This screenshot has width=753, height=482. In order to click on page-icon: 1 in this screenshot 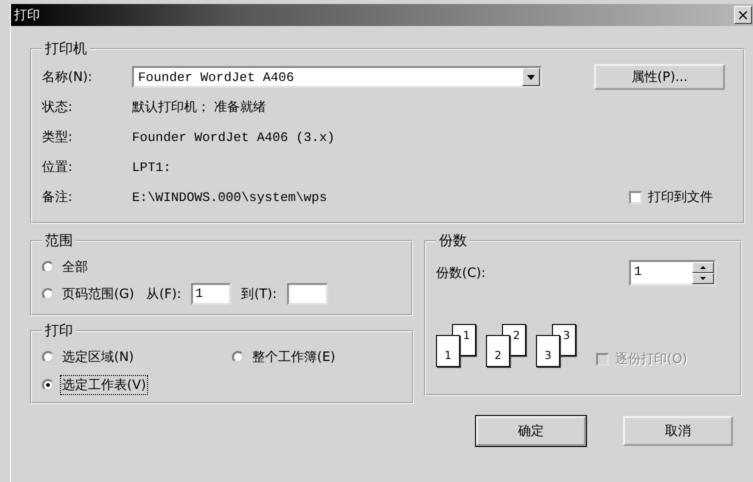, I will do `click(448, 351)`.